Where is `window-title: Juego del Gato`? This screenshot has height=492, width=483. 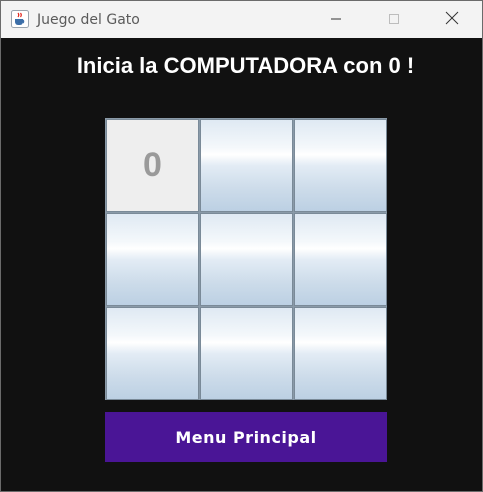 window-title: Juego del Gato is located at coordinates (88, 20).